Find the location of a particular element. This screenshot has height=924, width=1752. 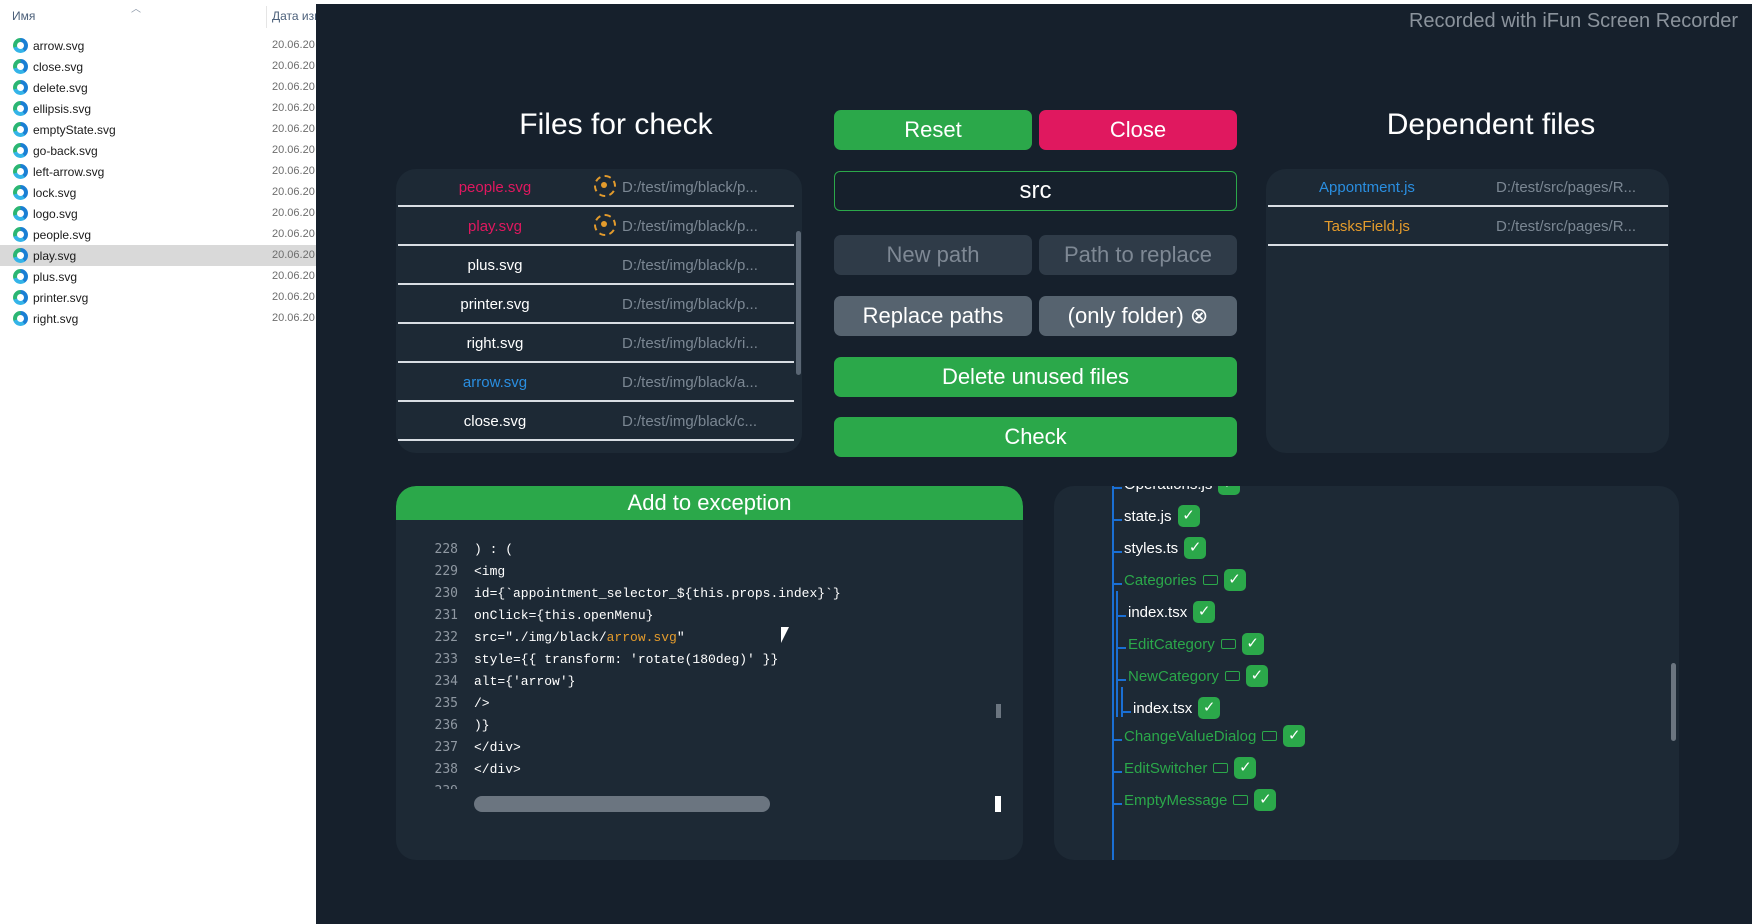

explorer-file-row: go-back.svg 20.06.20 is located at coordinates (158, 150).